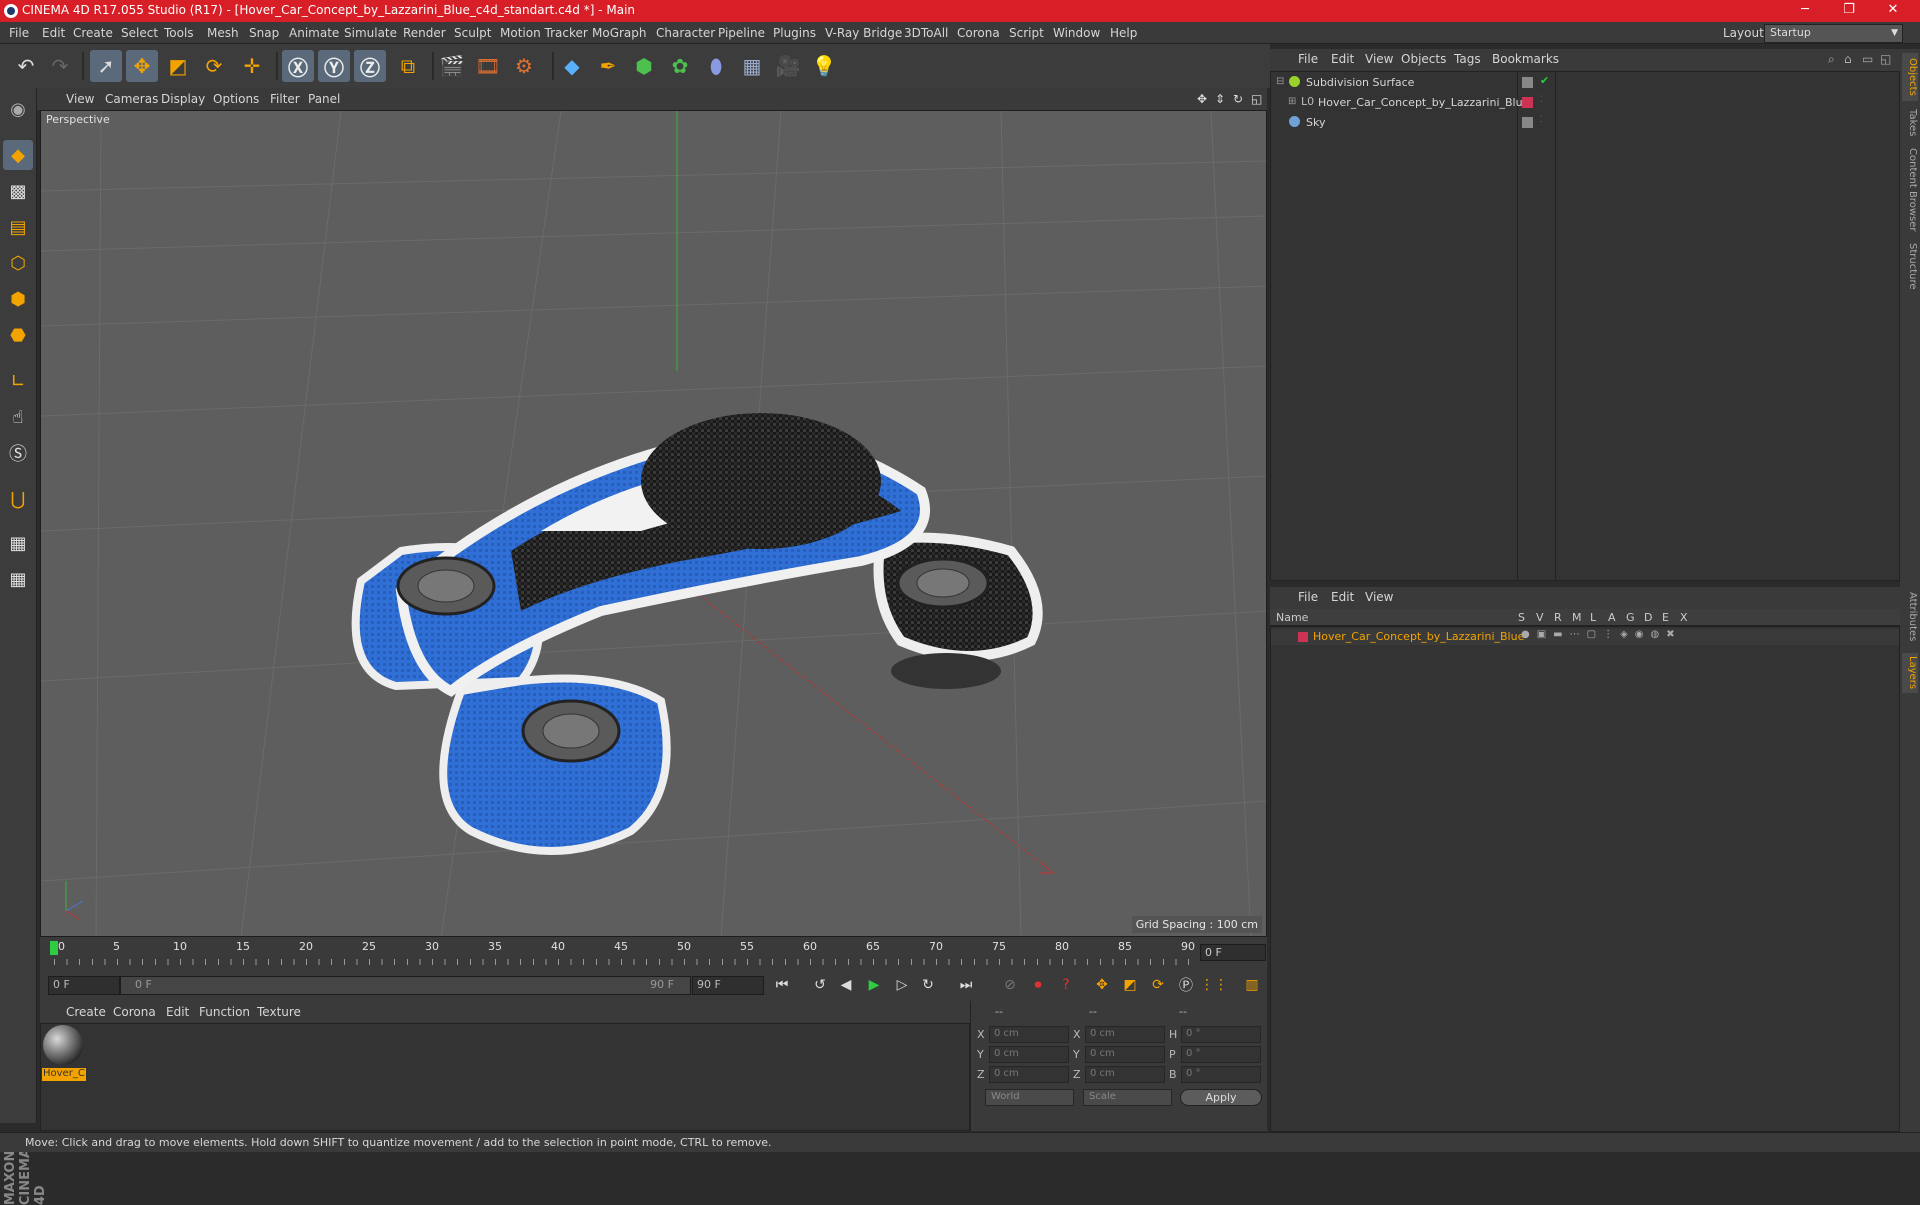  What do you see at coordinates (1342, 59) in the screenshot?
I see `object-menu-edit: Edit` at bounding box center [1342, 59].